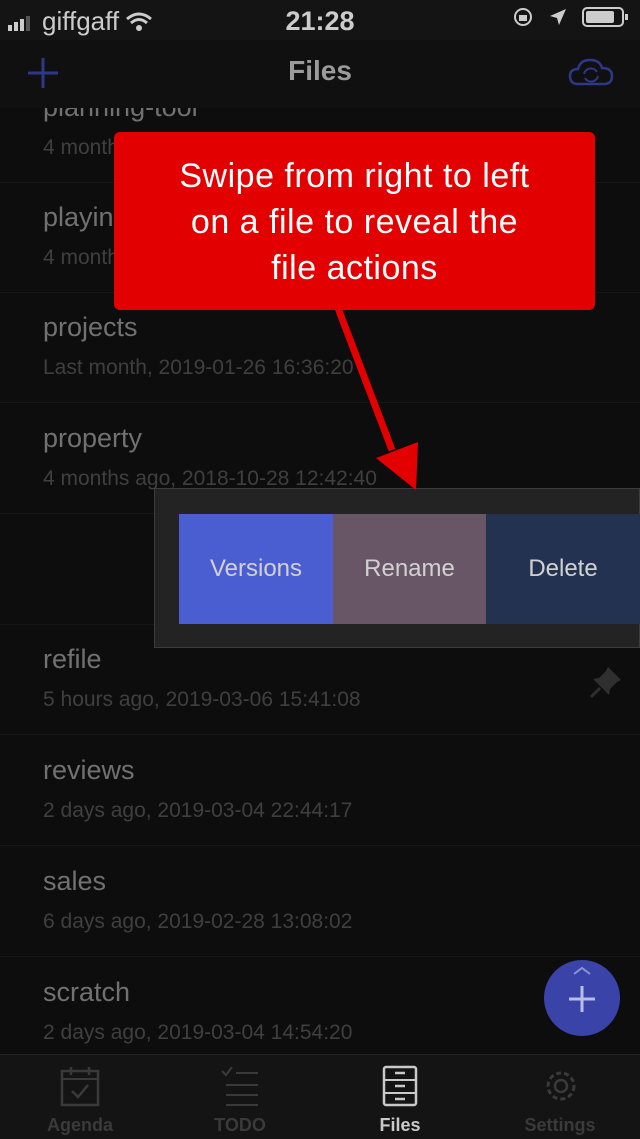 The image size is (640, 1139). I want to click on calendar-icon, so click(80, 1087).